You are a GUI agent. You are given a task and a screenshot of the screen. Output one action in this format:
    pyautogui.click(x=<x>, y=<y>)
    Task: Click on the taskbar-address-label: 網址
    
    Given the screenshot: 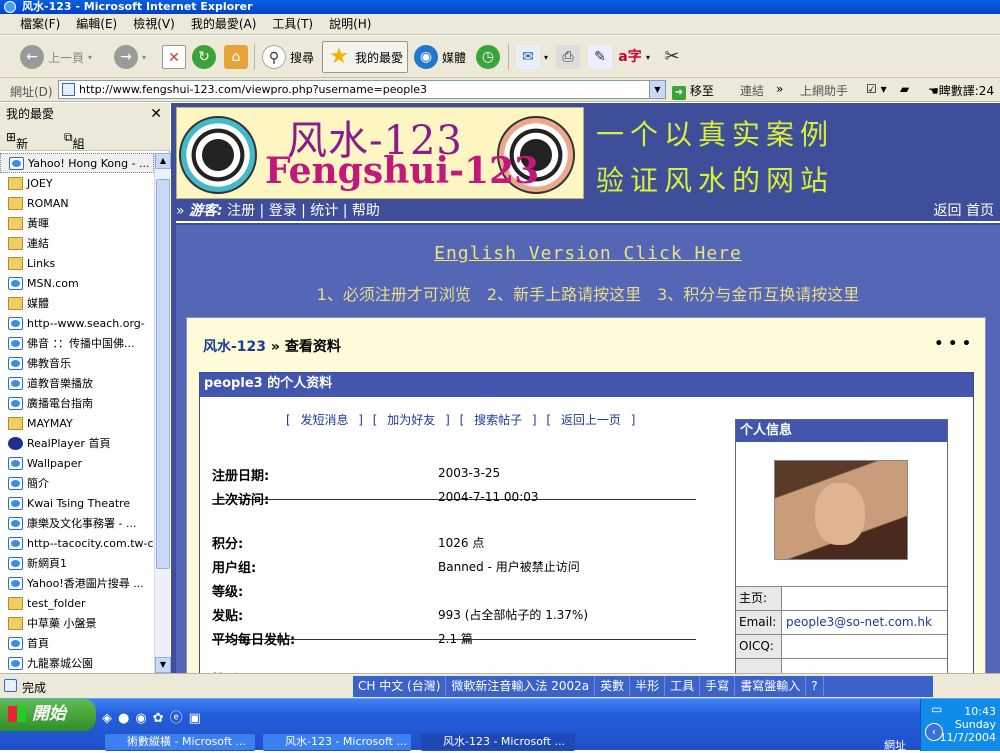 What is the action you would take?
    pyautogui.click(x=895, y=745)
    